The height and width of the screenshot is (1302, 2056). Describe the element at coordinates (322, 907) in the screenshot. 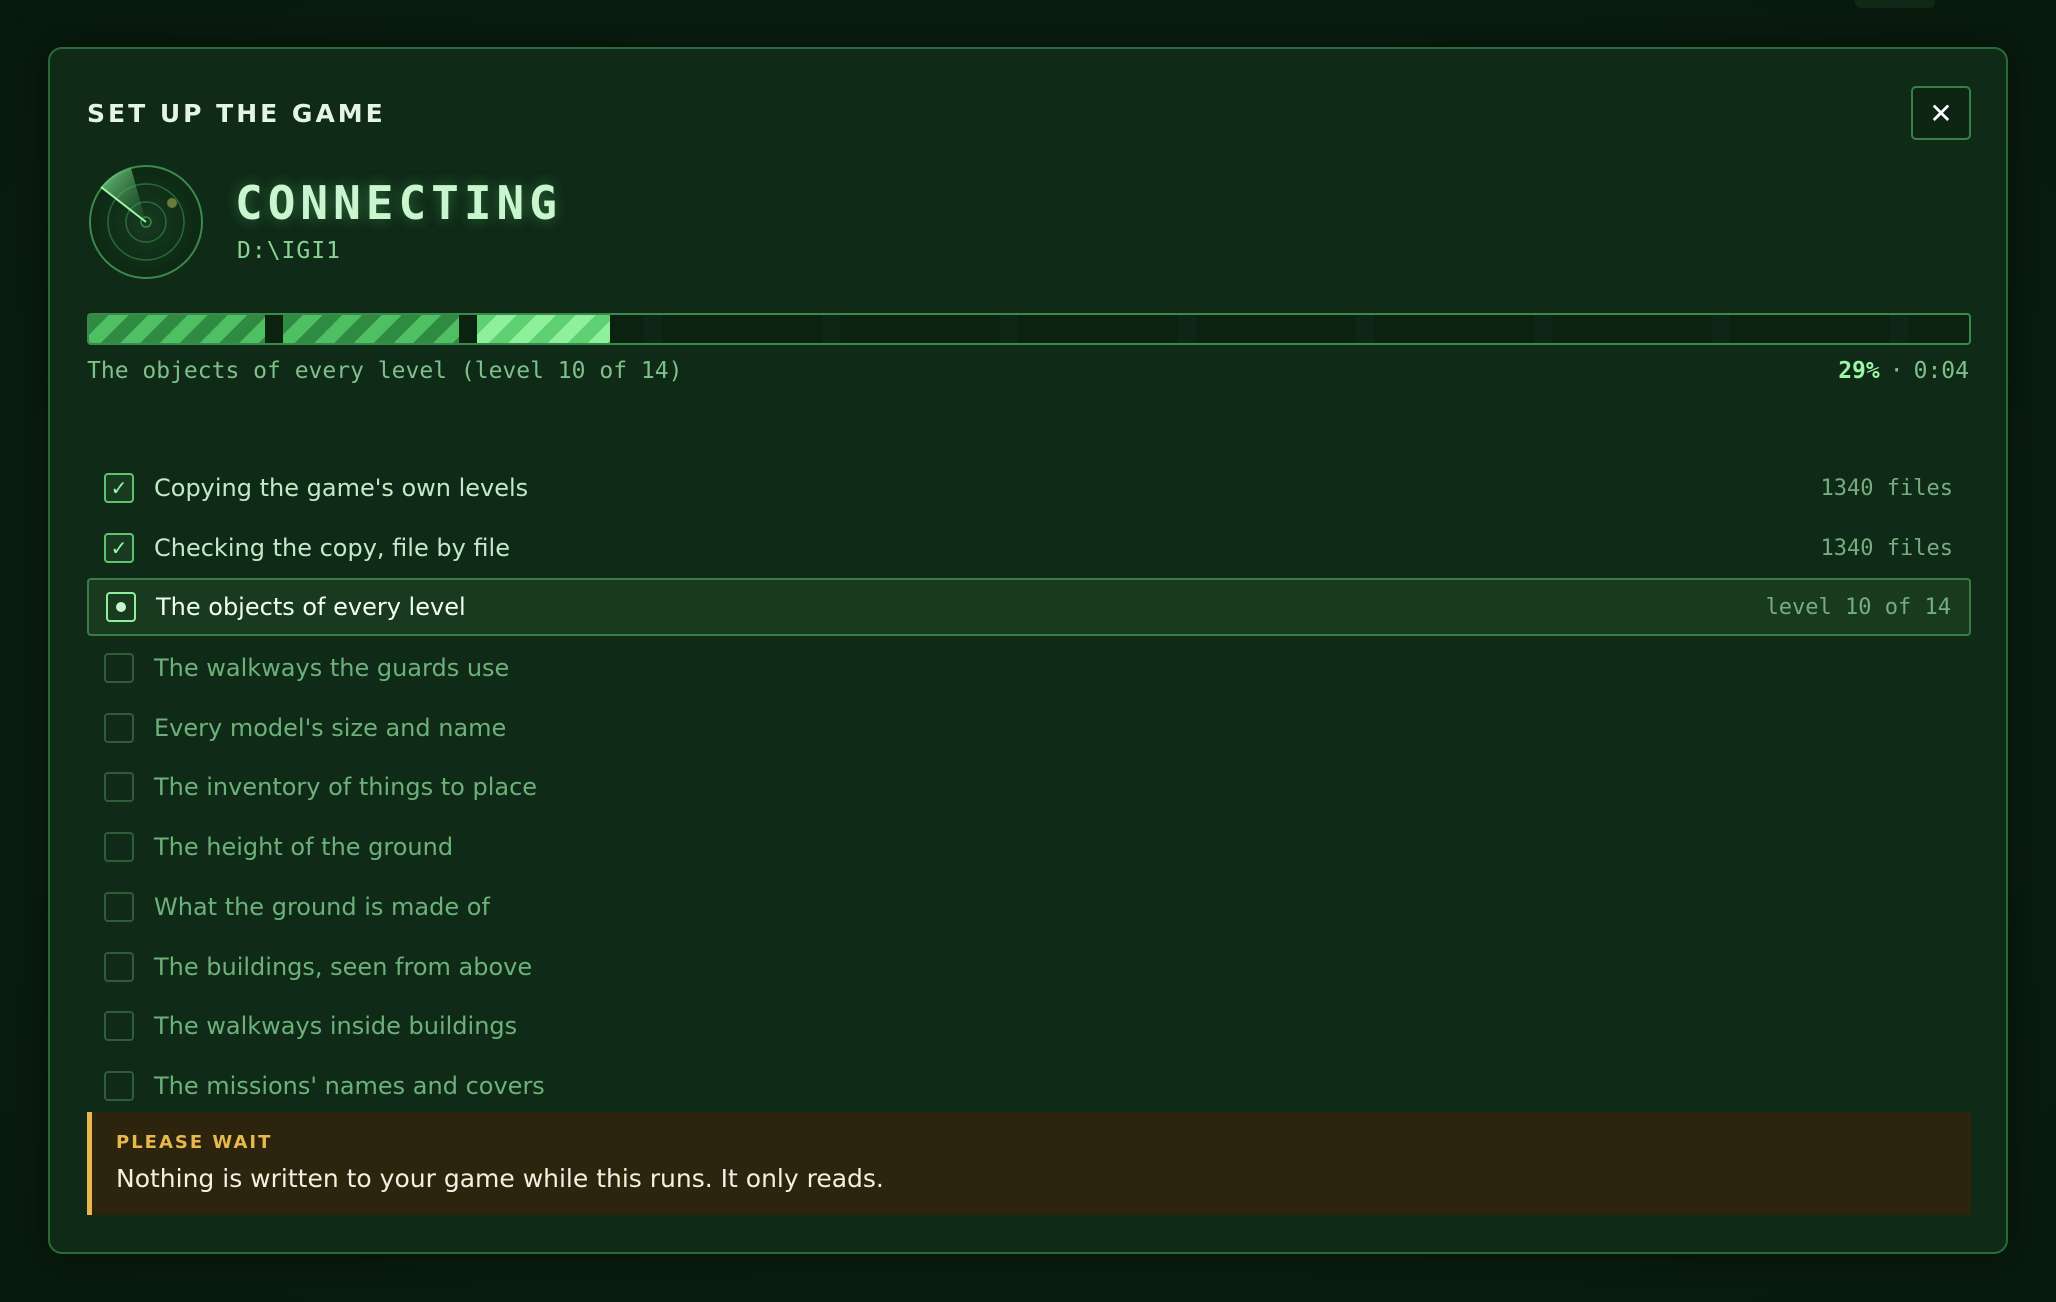

I see `step-label: What the ground is made of` at that location.